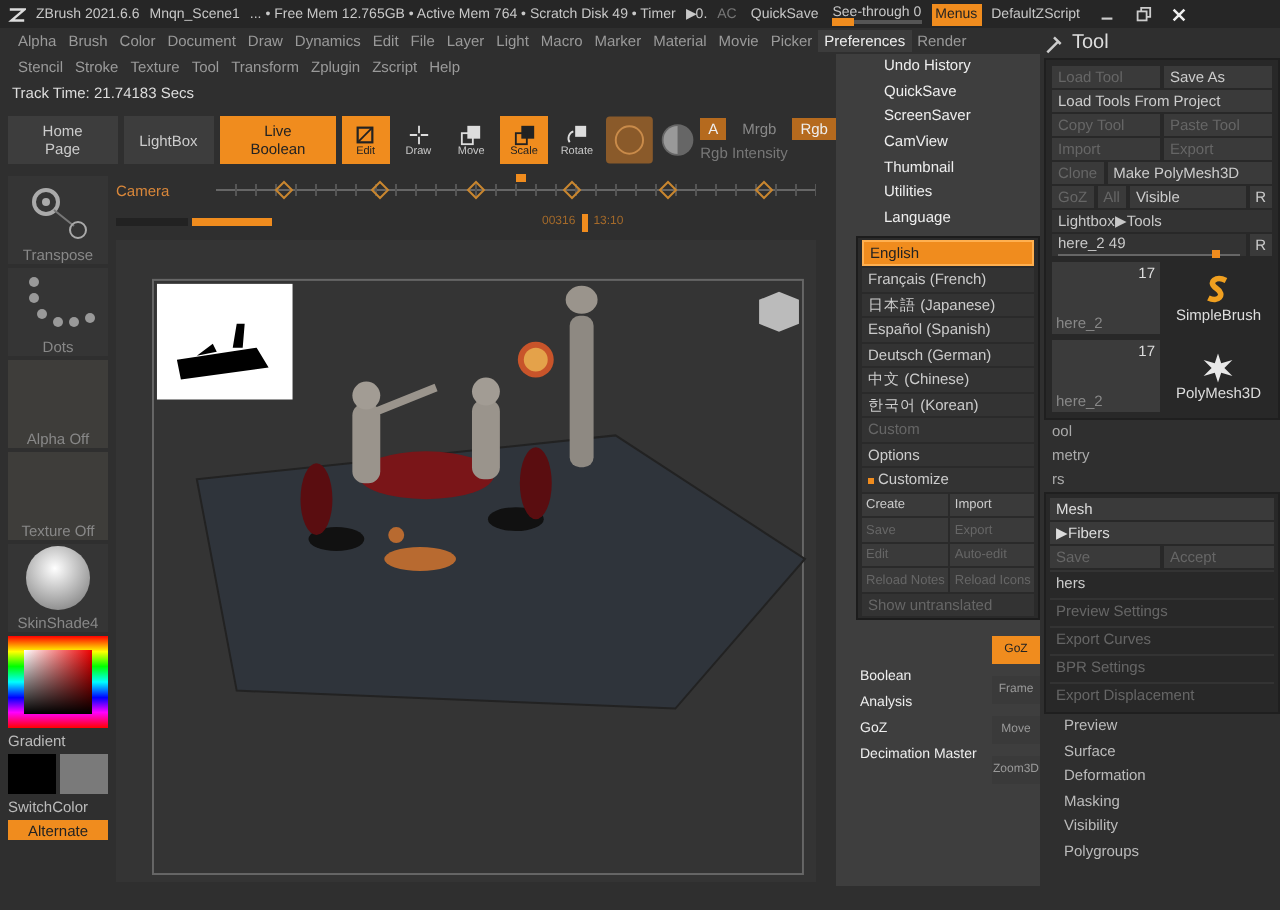  I want to click on material-icon, so click(630, 140).